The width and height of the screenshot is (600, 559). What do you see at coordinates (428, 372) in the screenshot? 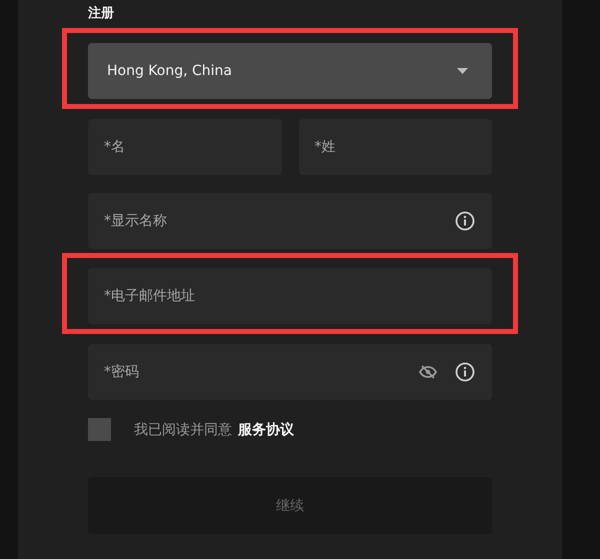
I see `hidden-eye-icon` at bounding box center [428, 372].